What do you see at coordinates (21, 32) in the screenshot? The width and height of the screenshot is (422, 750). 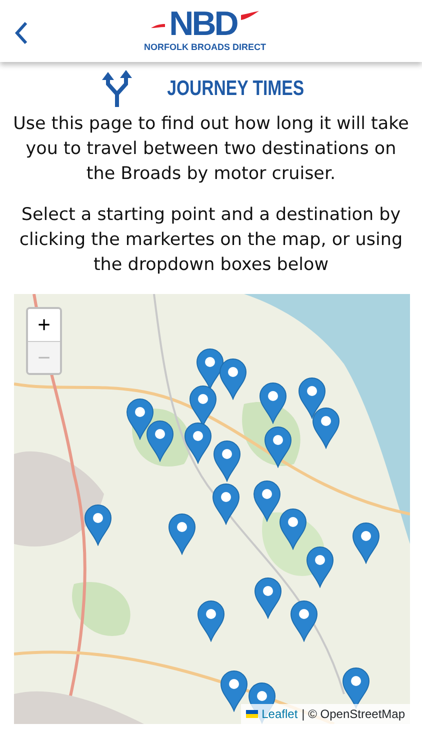 I see `back-icon` at bounding box center [21, 32].